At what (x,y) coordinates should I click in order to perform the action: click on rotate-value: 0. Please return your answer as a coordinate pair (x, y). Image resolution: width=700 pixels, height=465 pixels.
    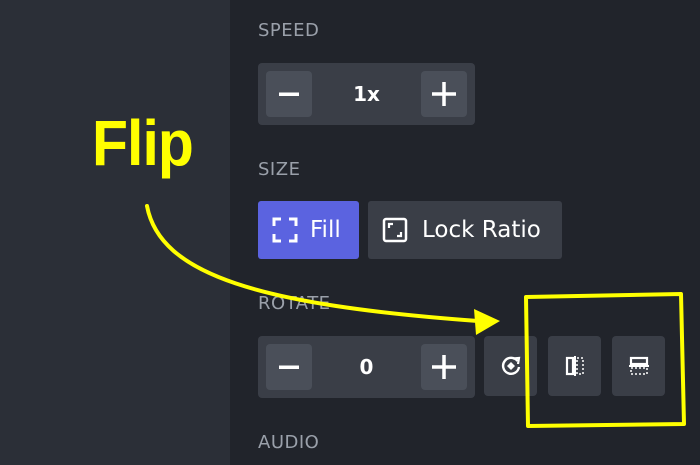
    Looking at the image, I should click on (366, 367).